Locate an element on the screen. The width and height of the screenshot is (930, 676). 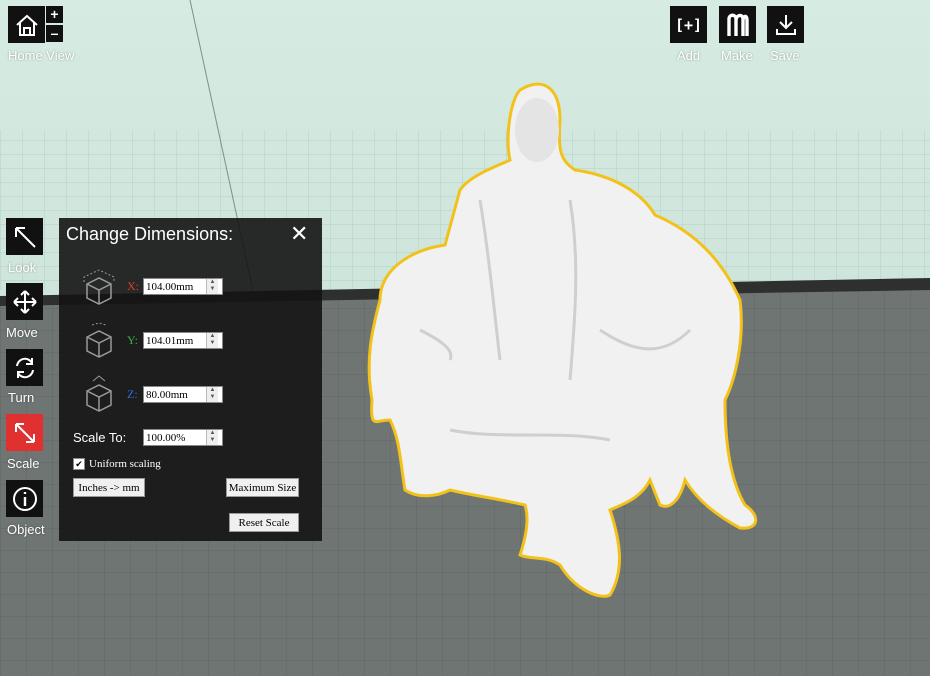
home-view-button is located at coordinates (26, 24).